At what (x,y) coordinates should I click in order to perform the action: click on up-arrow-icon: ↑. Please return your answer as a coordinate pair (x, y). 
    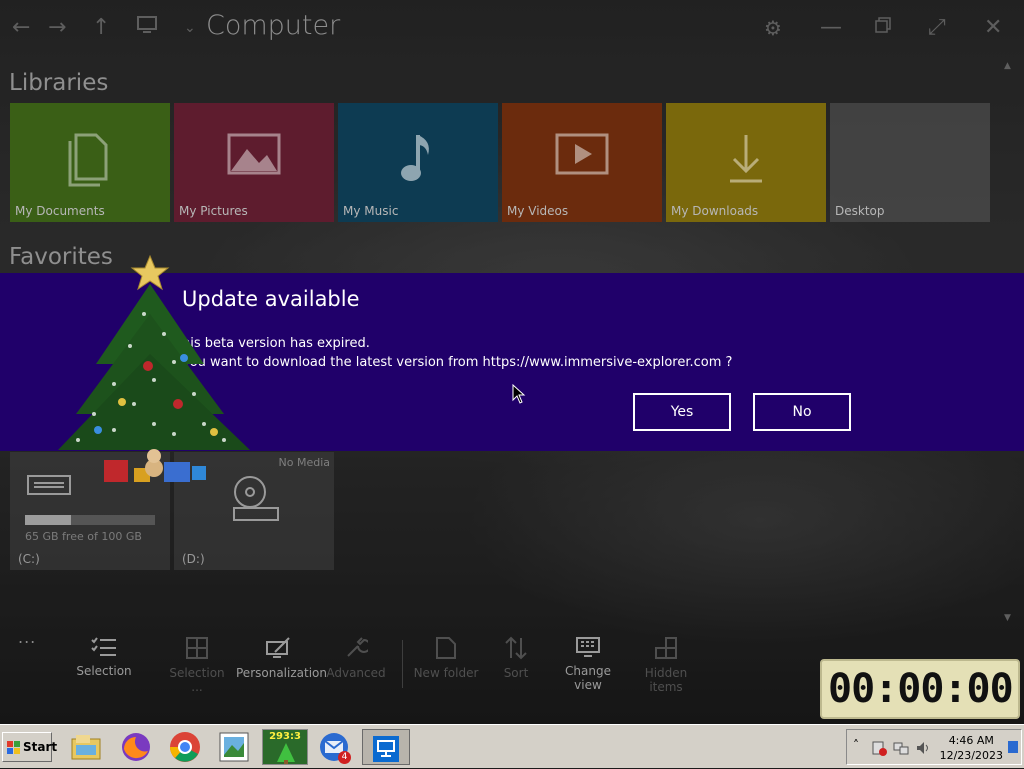
    Looking at the image, I should click on (101, 28).